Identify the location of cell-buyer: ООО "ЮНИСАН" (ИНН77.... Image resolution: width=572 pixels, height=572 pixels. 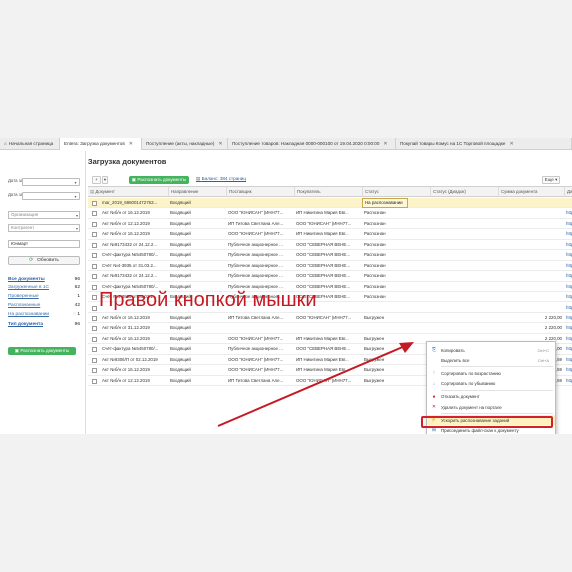
(324, 317).